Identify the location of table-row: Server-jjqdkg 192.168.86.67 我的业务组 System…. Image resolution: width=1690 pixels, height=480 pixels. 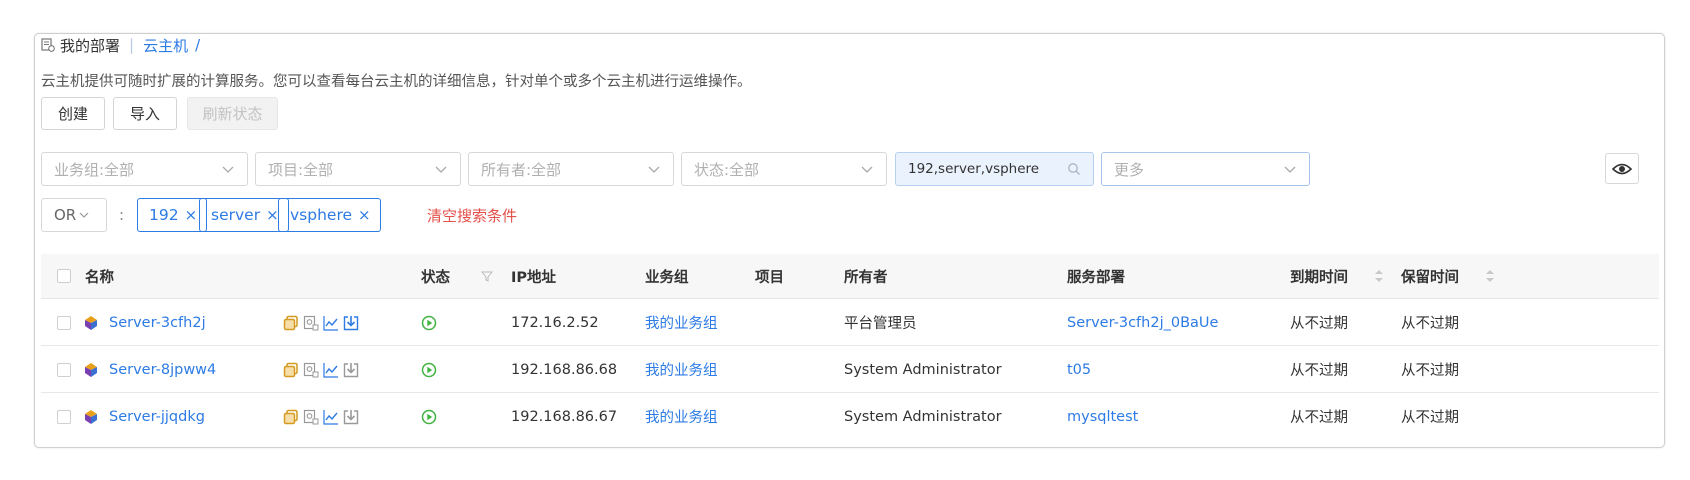
(850, 416).